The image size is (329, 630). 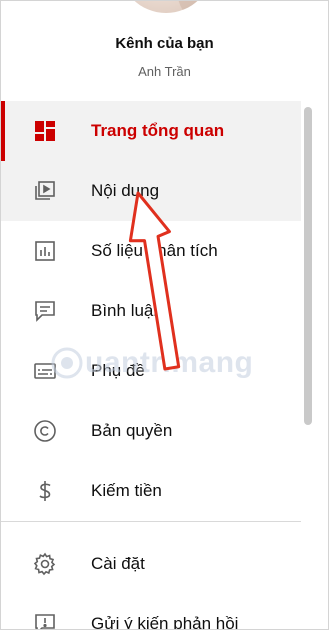 I want to click on sidebar-item-settings: Cài đặt, so click(x=151, y=564).